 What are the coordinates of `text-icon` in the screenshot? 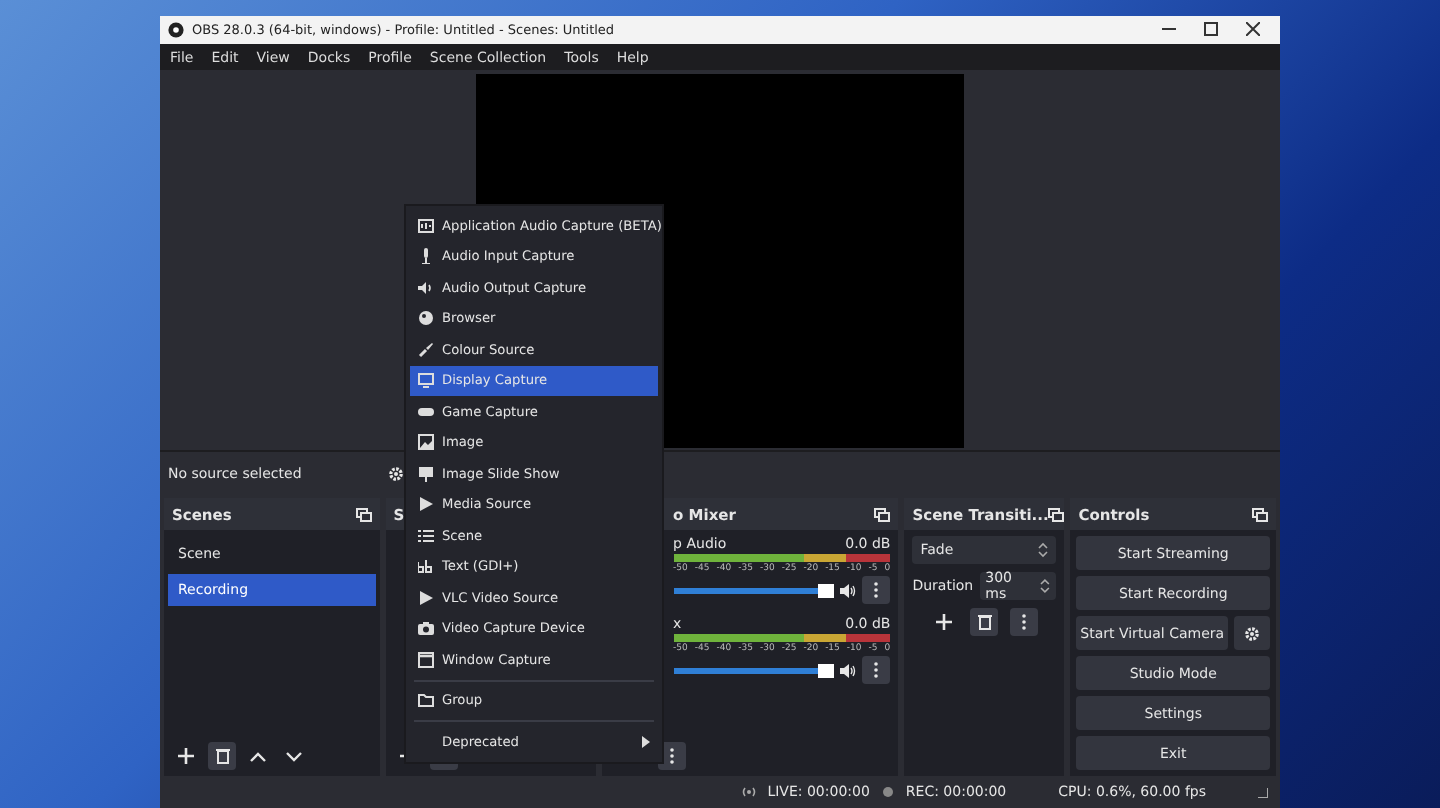 It's located at (426, 566).